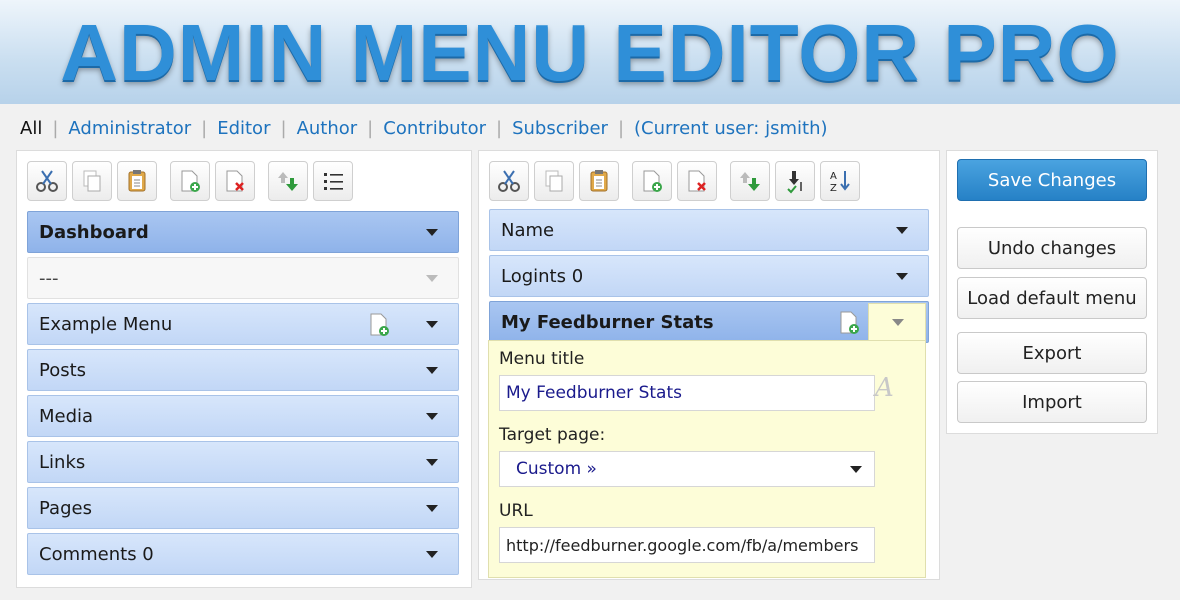 The width and height of the screenshot is (1180, 600). What do you see at coordinates (542, 359) in the screenshot?
I see `menu-title-label: Menu title` at bounding box center [542, 359].